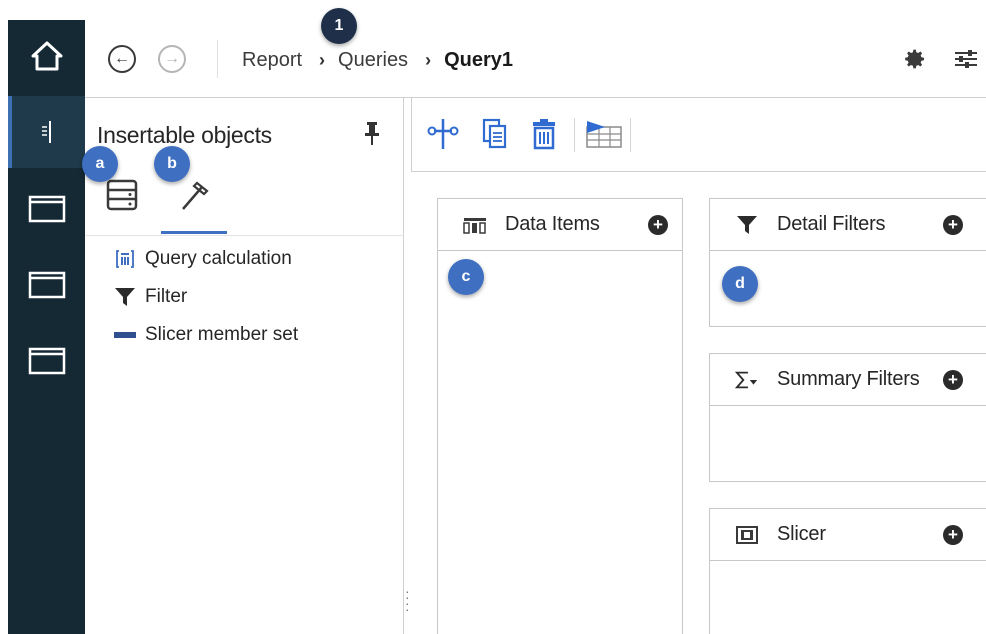 The height and width of the screenshot is (634, 986). I want to click on toolbox-hammer-icon, so click(195, 195).